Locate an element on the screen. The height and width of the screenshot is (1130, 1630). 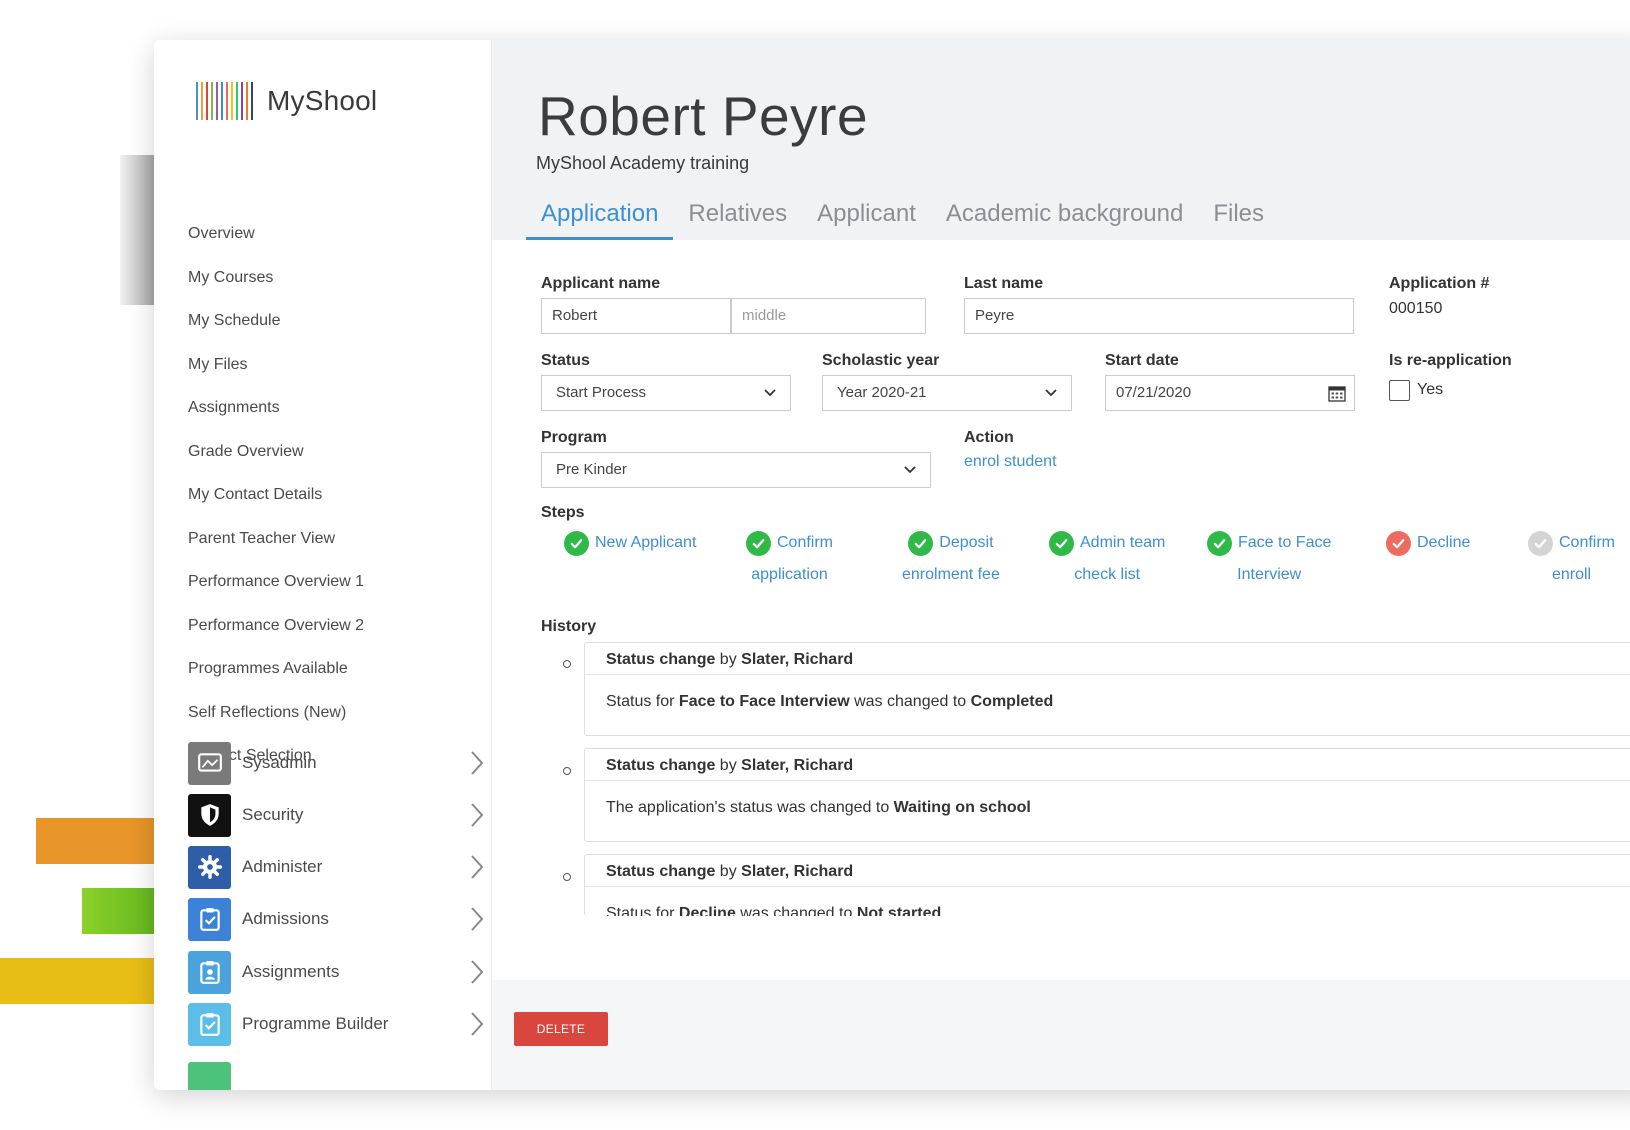
program-select: Pre Kinder is located at coordinates (736, 470).